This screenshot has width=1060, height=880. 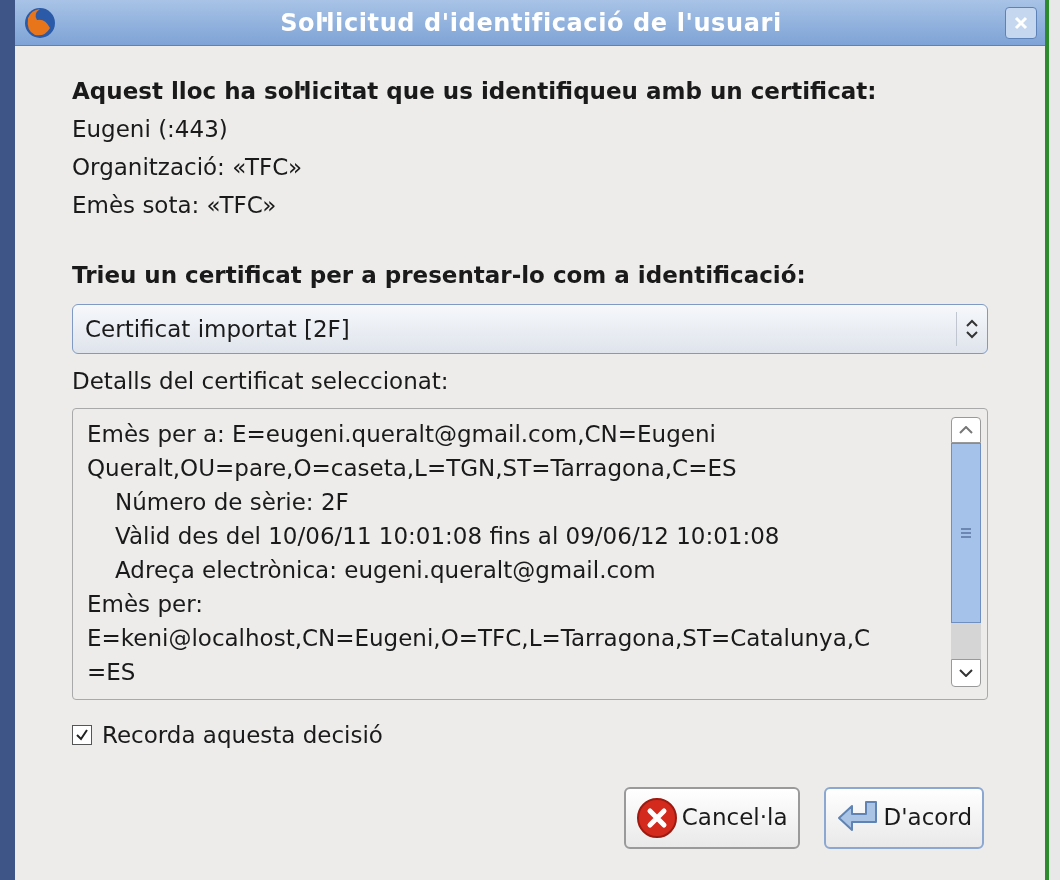 I want to click on choose-heading: Trieu un certificat per a presentar-lo com a identificació:, so click(x=439, y=275).